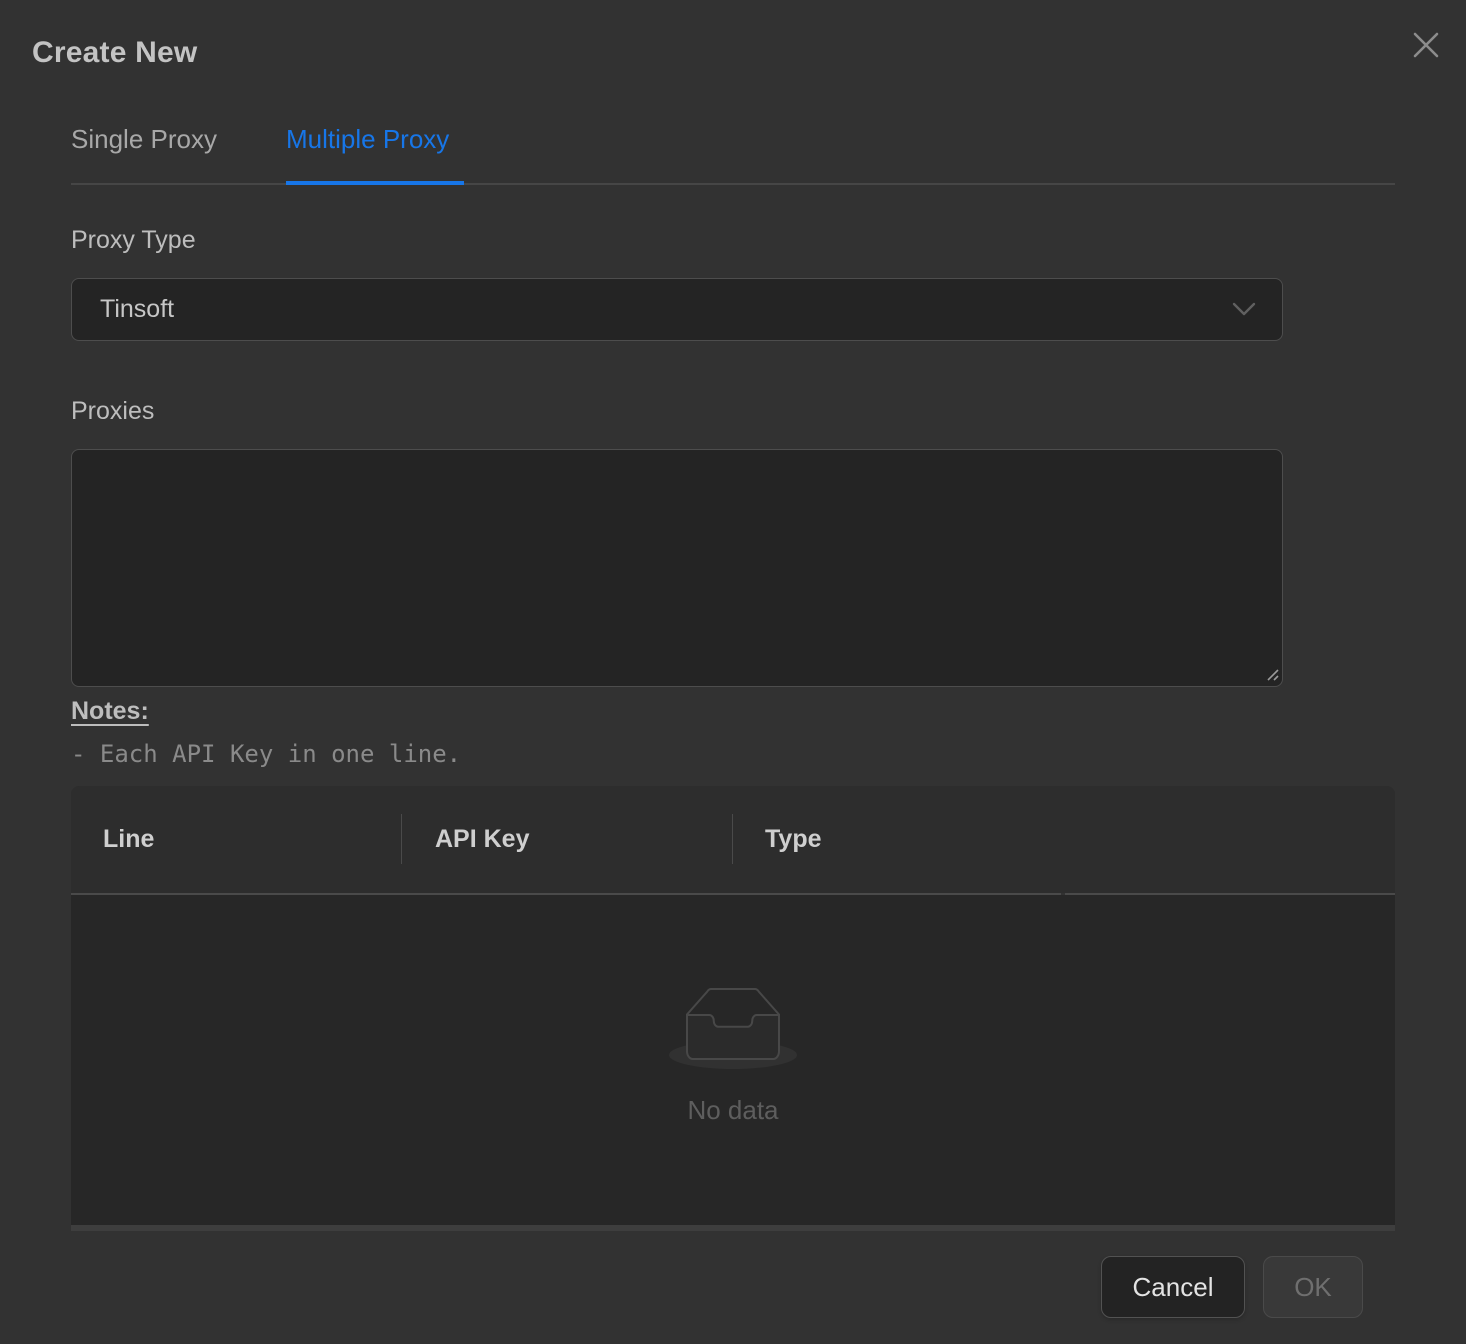 The image size is (1466, 1344). I want to click on column-header-api-key: API Key, so click(482, 839).